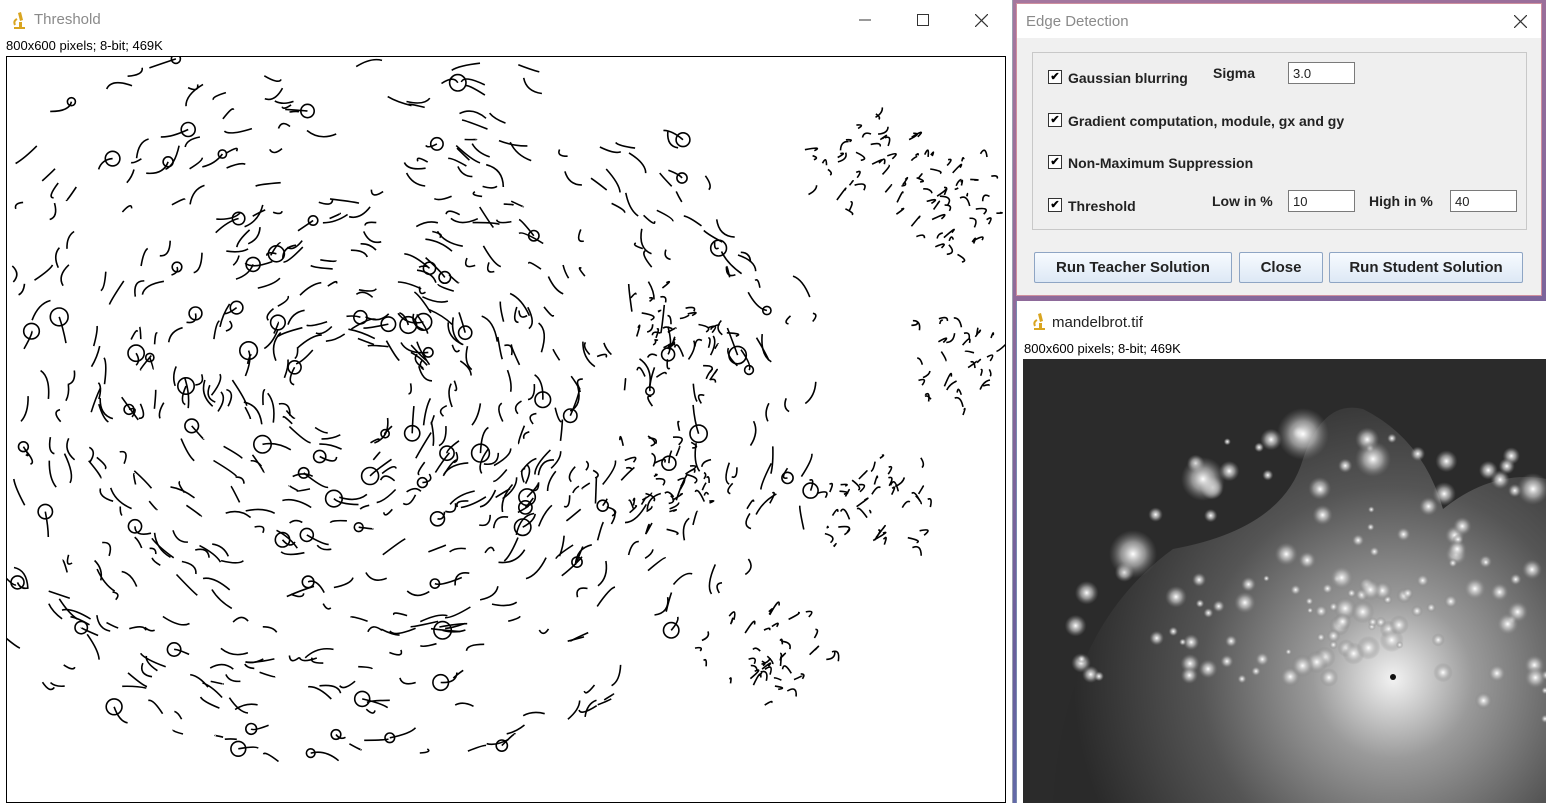  What do you see at coordinates (1206, 121) in the screenshot?
I see `gradient-label: Gradient computation, module, gx and gy` at bounding box center [1206, 121].